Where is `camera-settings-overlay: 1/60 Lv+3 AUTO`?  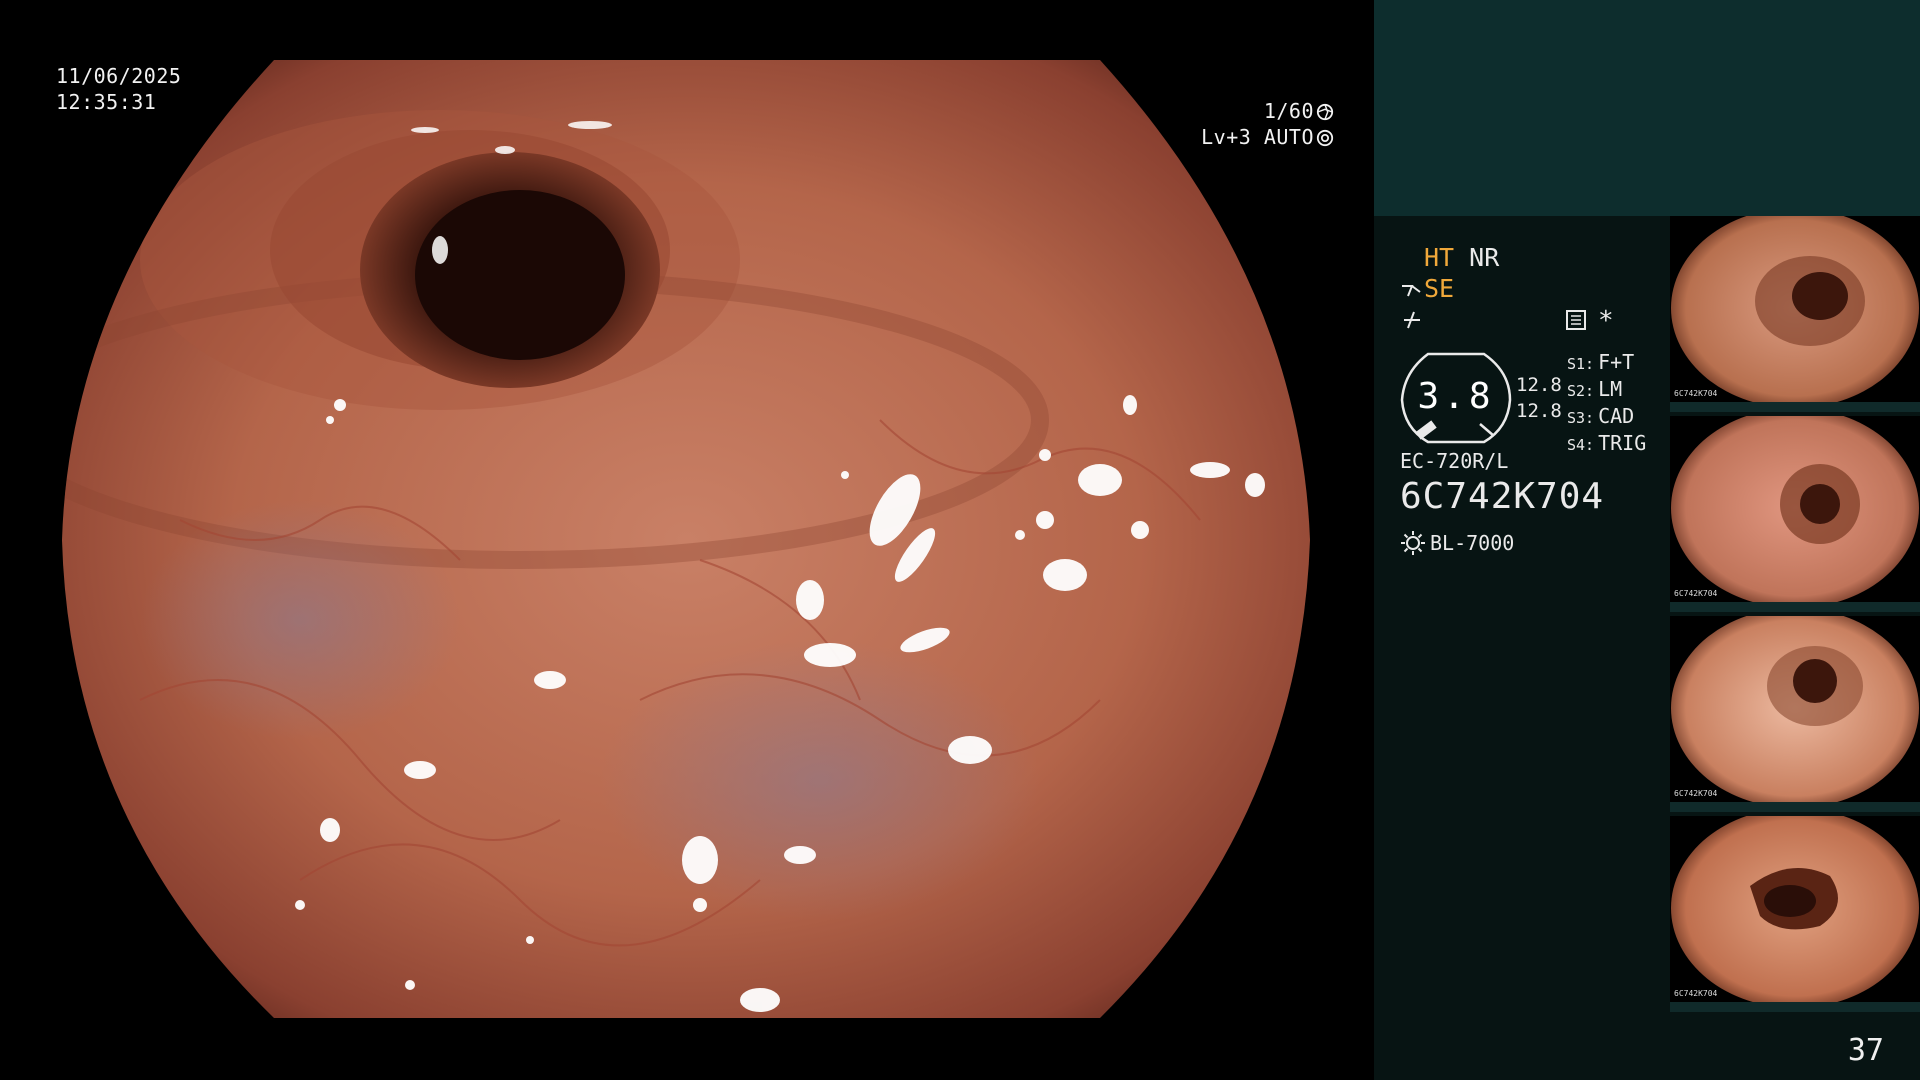 camera-settings-overlay: 1/60 Lv+3 AUTO is located at coordinates (1267, 124).